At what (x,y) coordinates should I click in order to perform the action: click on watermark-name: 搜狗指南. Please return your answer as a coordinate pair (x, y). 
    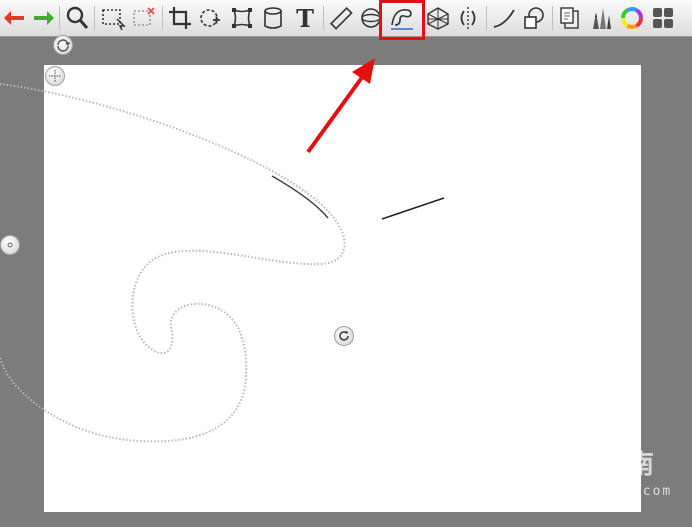
    Looking at the image, I should click on (601, 465).